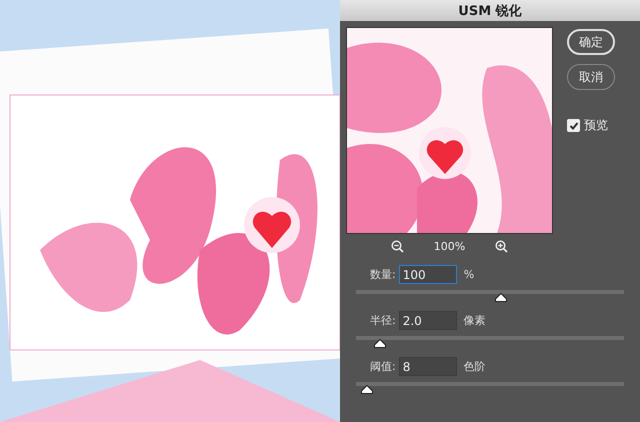 This screenshot has width=640, height=422. I want to click on zoom-out-icon, so click(397, 246).